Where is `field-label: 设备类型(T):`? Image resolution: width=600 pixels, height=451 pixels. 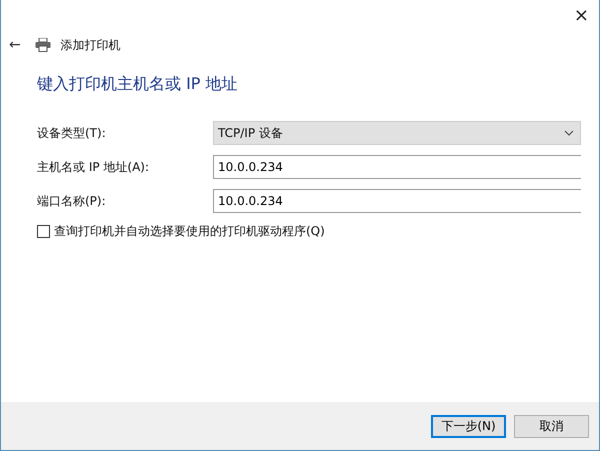 field-label: 设备类型(T): is located at coordinates (72, 133).